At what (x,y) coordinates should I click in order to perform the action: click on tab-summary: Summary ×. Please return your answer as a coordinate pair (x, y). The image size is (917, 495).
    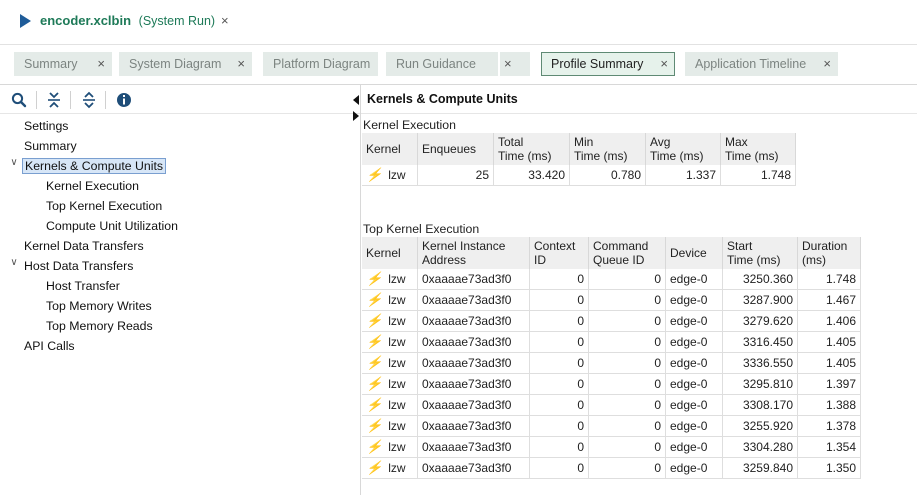
    Looking at the image, I should click on (63, 64).